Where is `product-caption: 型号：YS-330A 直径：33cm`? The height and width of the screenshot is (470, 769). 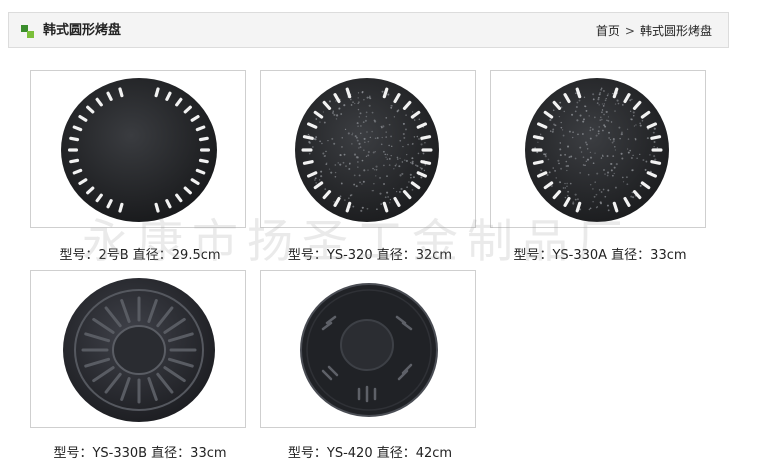 product-caption: 型号：YS-330A 直径：33cm is located at coordinates (600, 255).